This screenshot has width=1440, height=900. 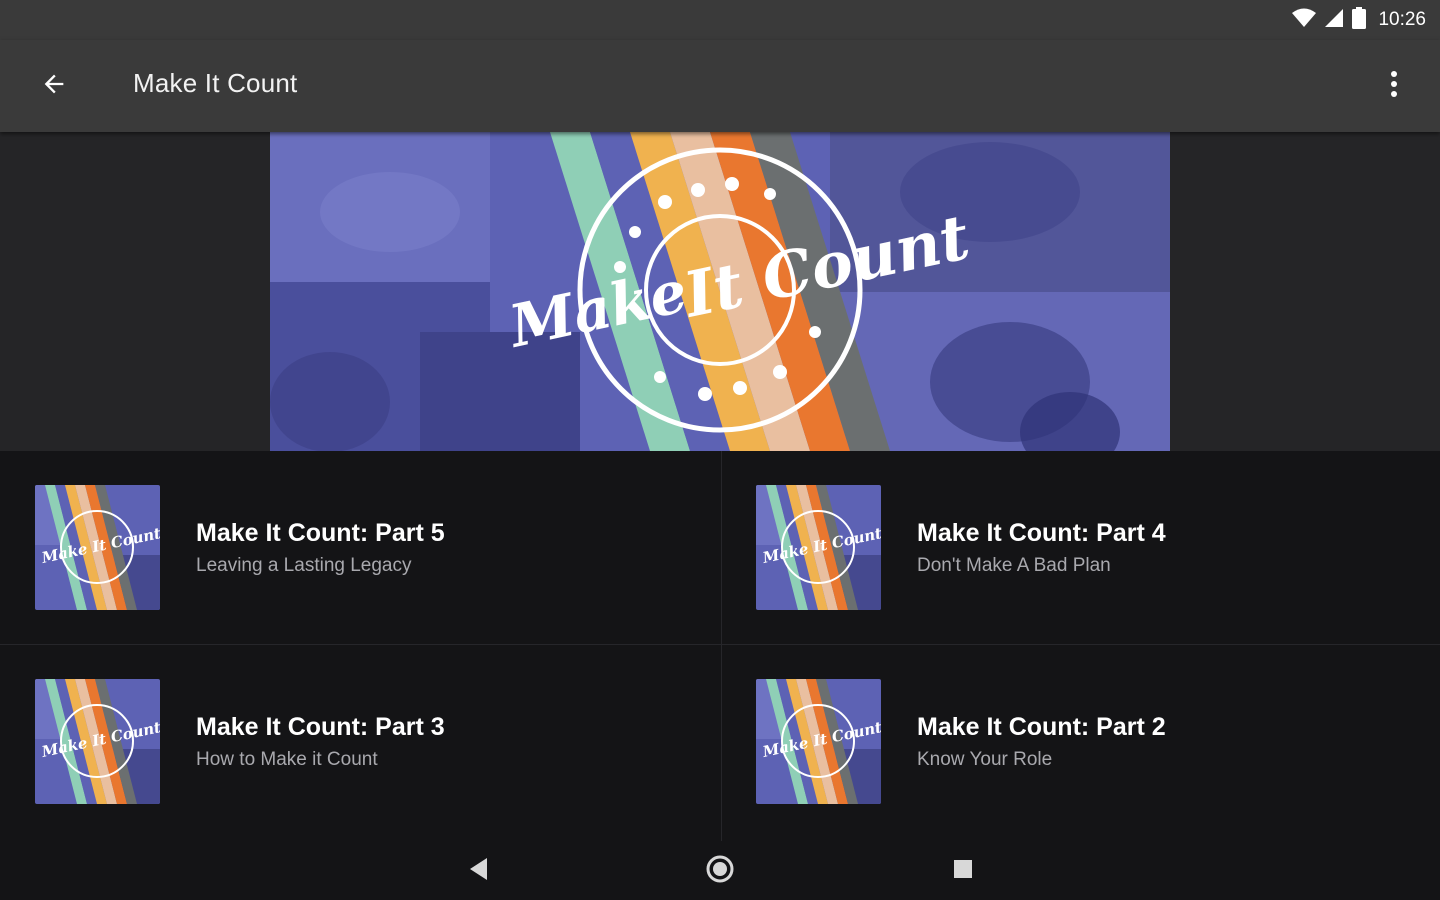 I want to click on sermon-subtitle: Don't Make A Bad Plan, so click(x=1014, y=565).